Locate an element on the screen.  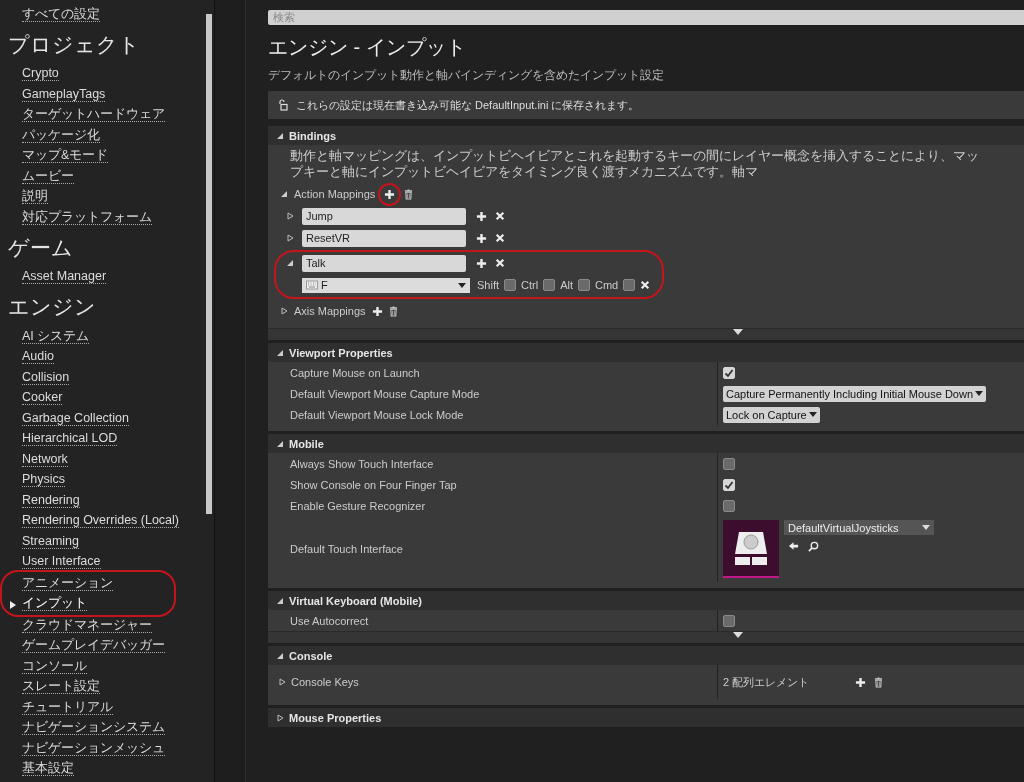
sidebar-item: パッケージ化 is located at coordinates (107, 135).